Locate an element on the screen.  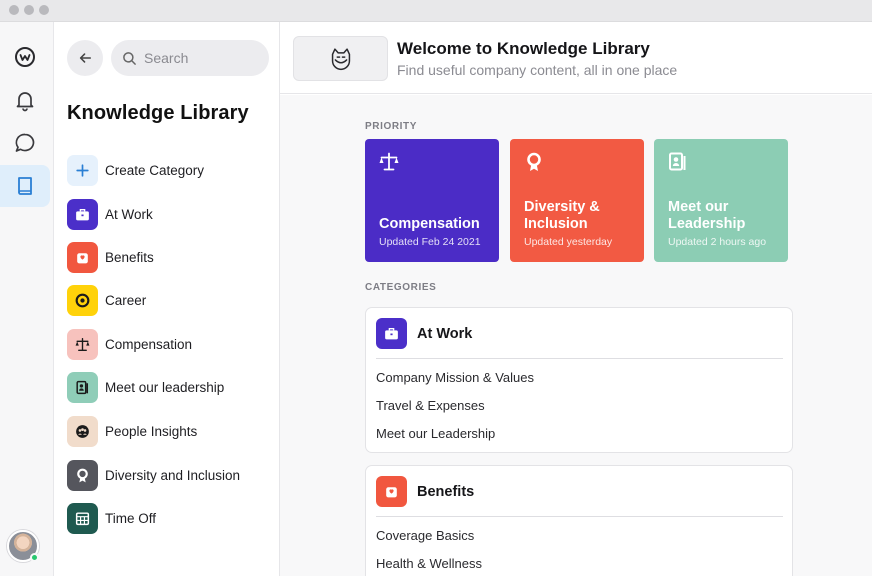
priority-card-updated: Updated Feb 24 2021 is located at coordinates (430, 242).